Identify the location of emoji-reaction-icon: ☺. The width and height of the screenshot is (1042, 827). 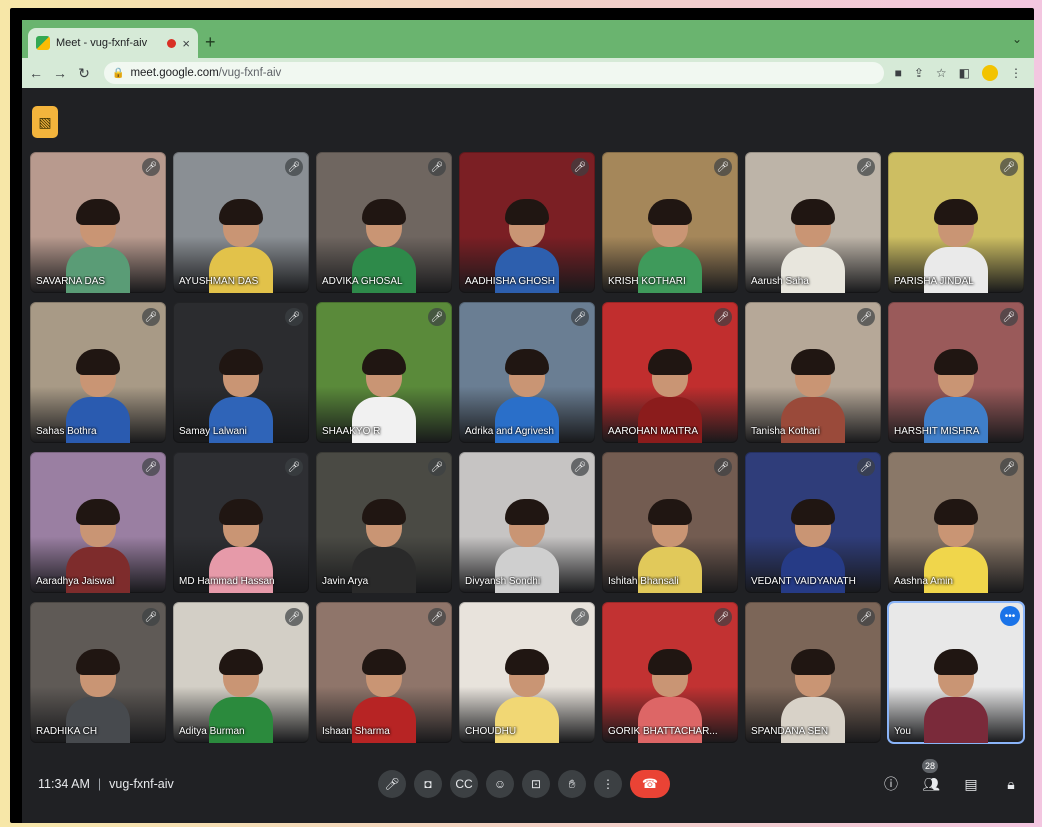
(500, 784).